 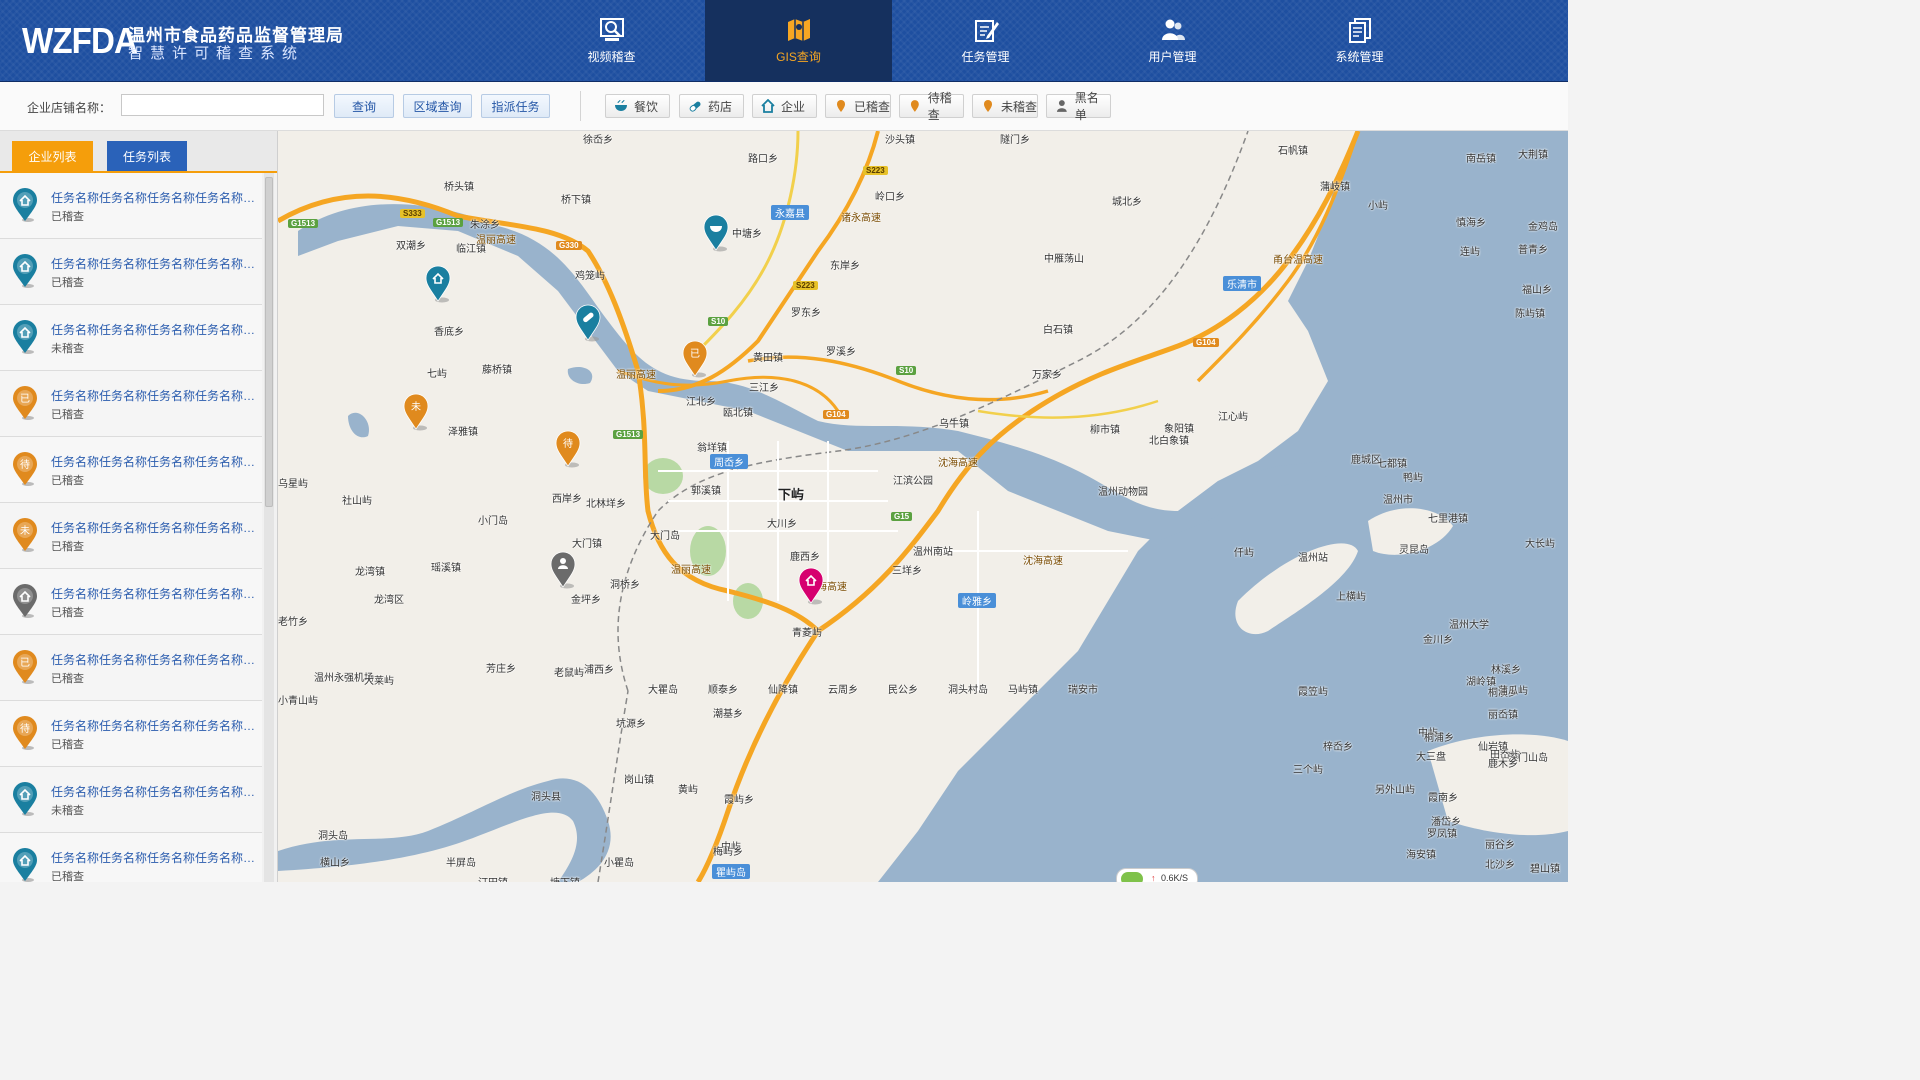 I want to click on map-pin-icon: 待, so click(x=568, y=449).